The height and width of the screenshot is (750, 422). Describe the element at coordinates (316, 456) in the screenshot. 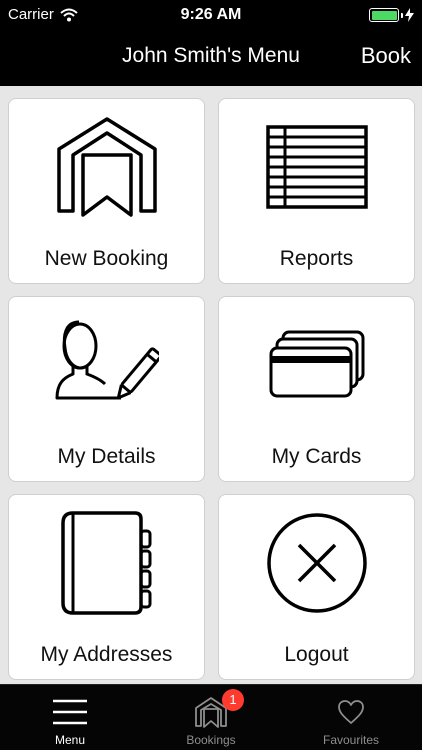

I see `tile-label: My Cards` at that location.